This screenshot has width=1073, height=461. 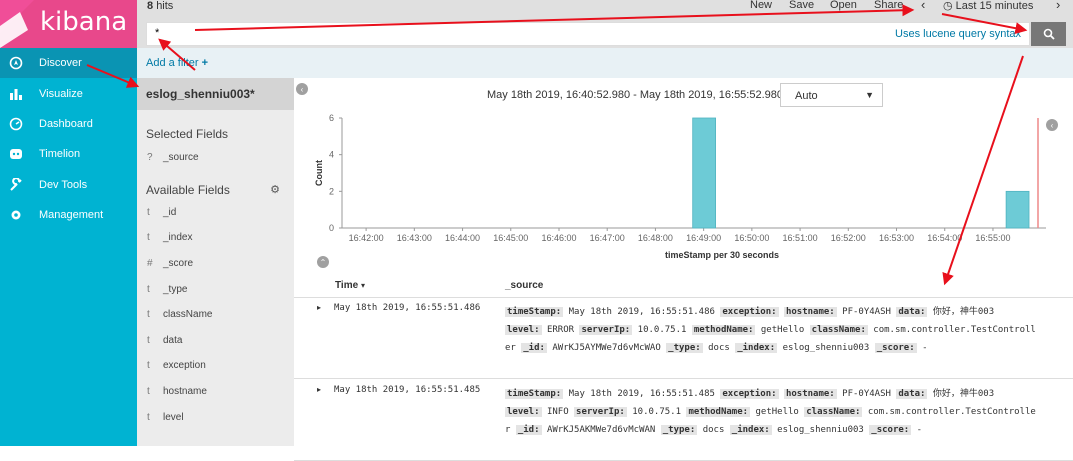 I want to click on gear-icon: ⚙, so click(x=275, y=189).